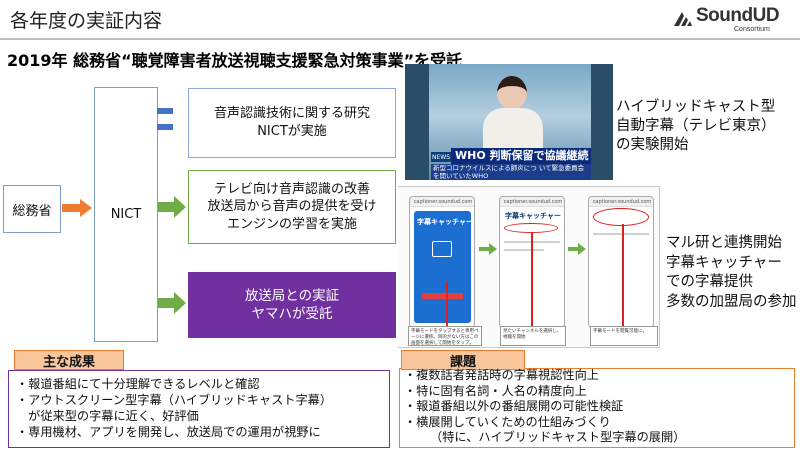 Image resolution: width=800 pixels, height=452 pixels. I want to click on list-item: ・特に固有名詞・人名の精度向上, so click(495, 390).